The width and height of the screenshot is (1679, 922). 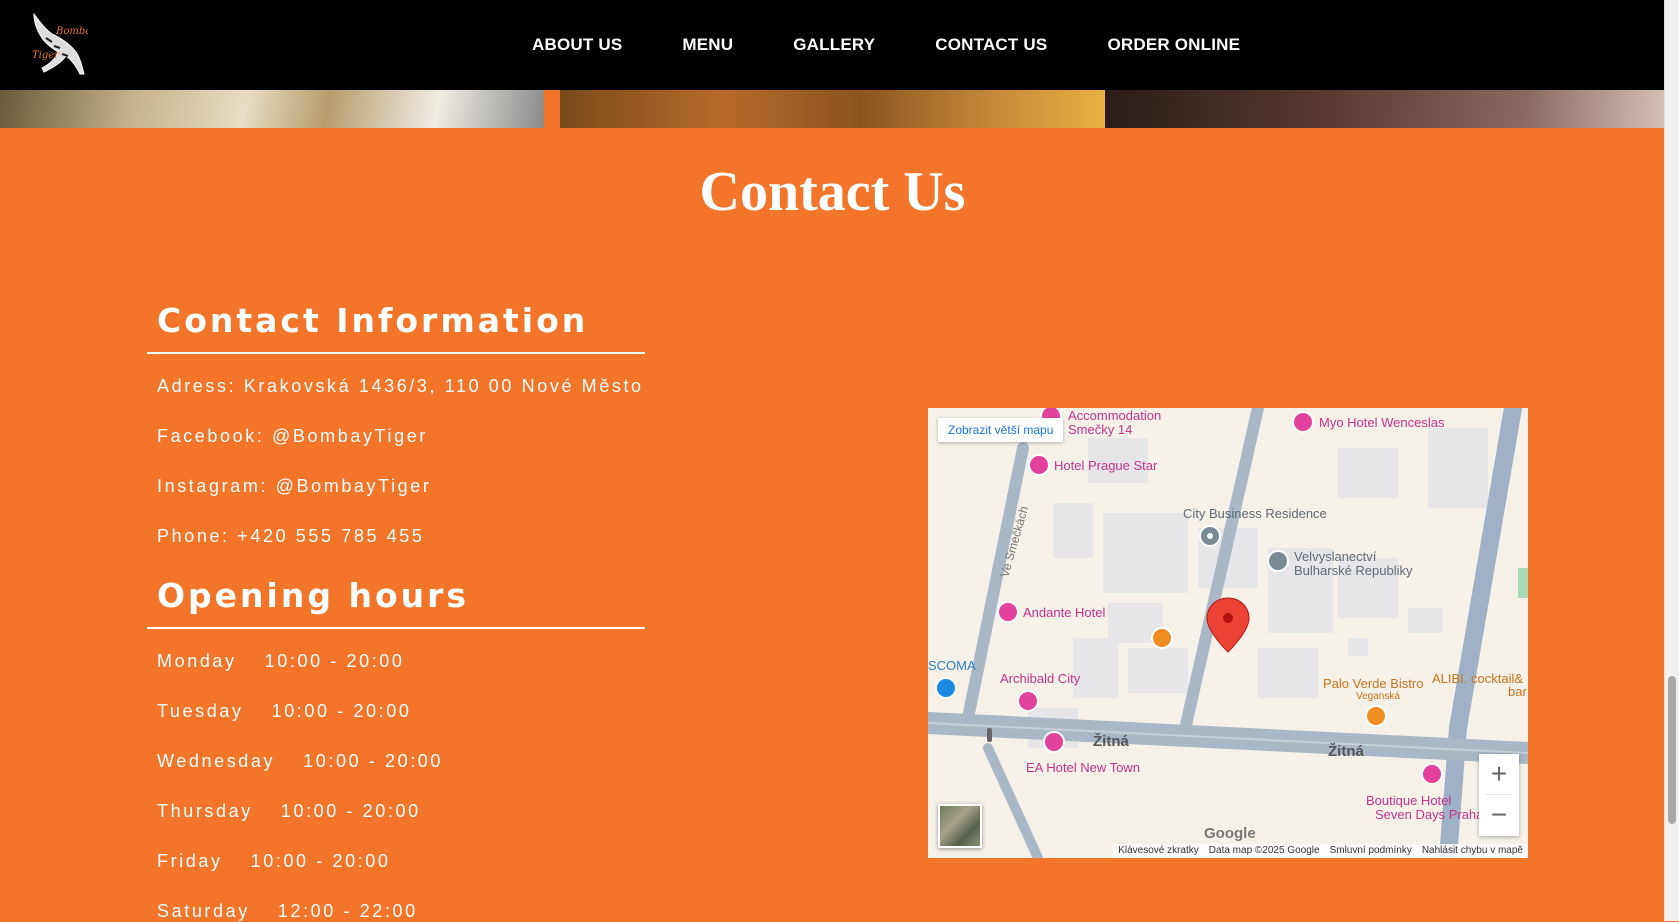 What do you see at coordinates (190, 861) in the screenshot?
I see `hours-day: Friday` at bounding box center [190, 861].